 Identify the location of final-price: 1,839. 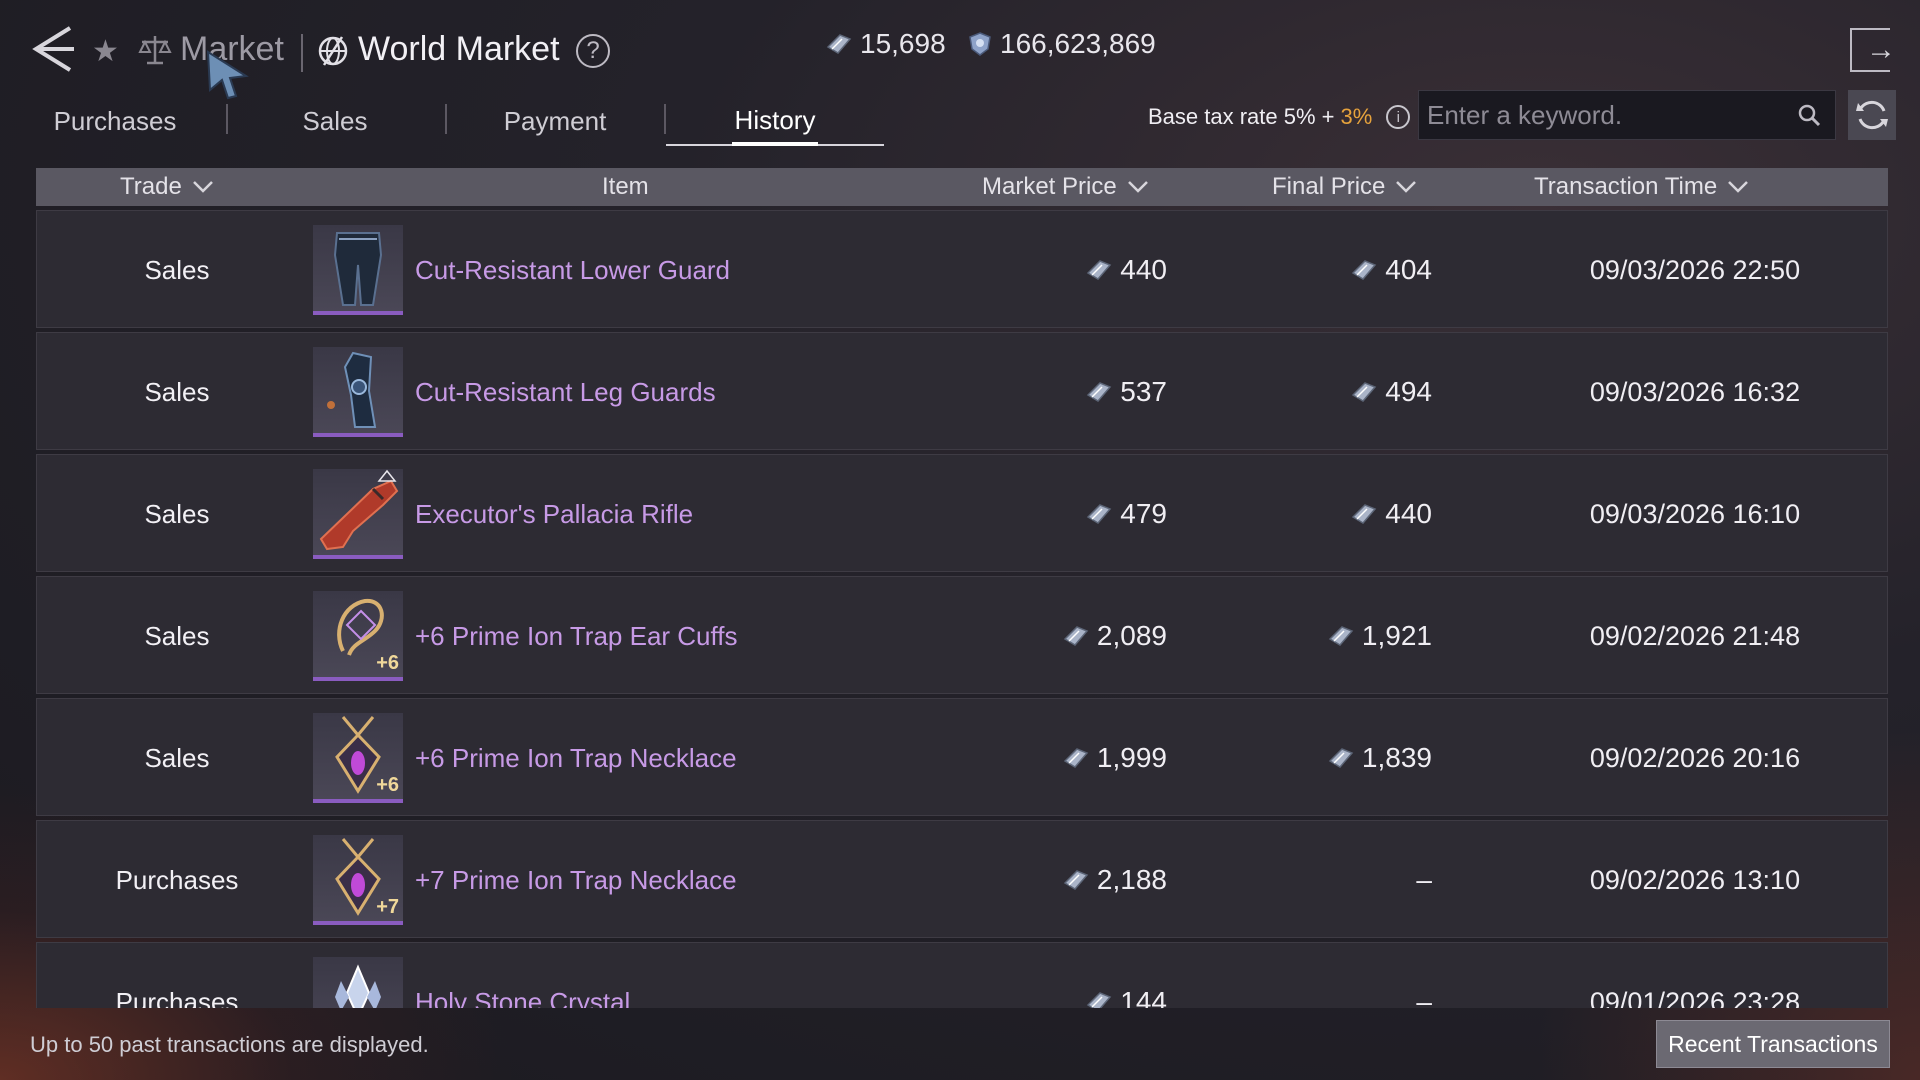
(1380, 758).